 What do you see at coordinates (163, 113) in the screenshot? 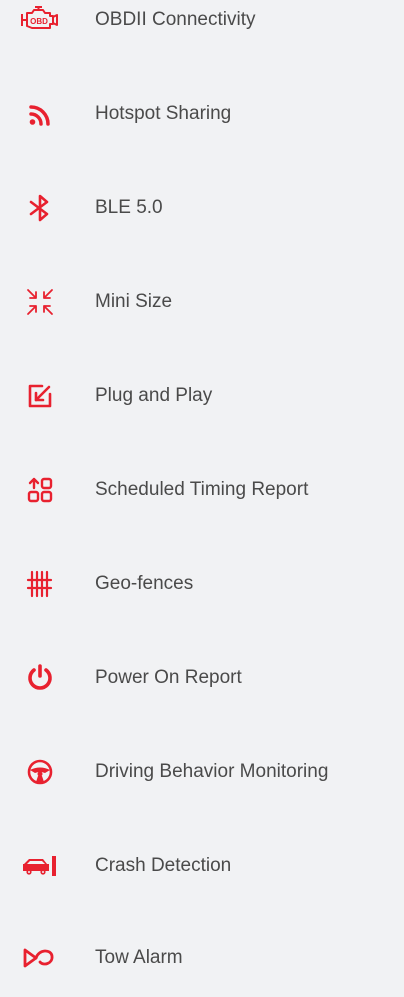
I see `feature-label: Hotspot Sharing` at bounding box center [163, 113].